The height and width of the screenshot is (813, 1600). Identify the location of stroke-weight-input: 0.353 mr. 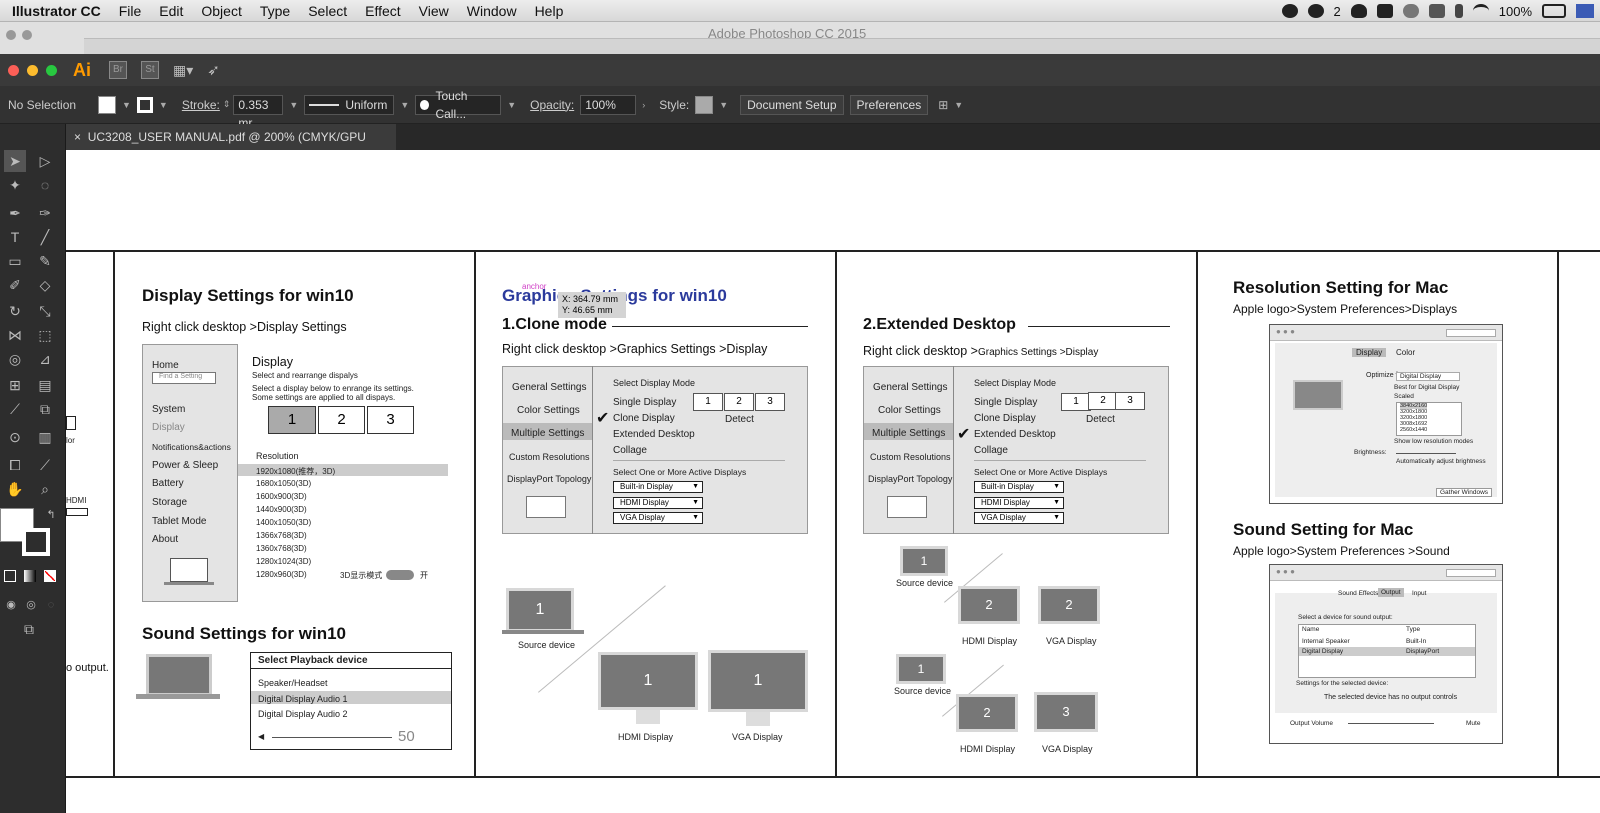
(258, 112).